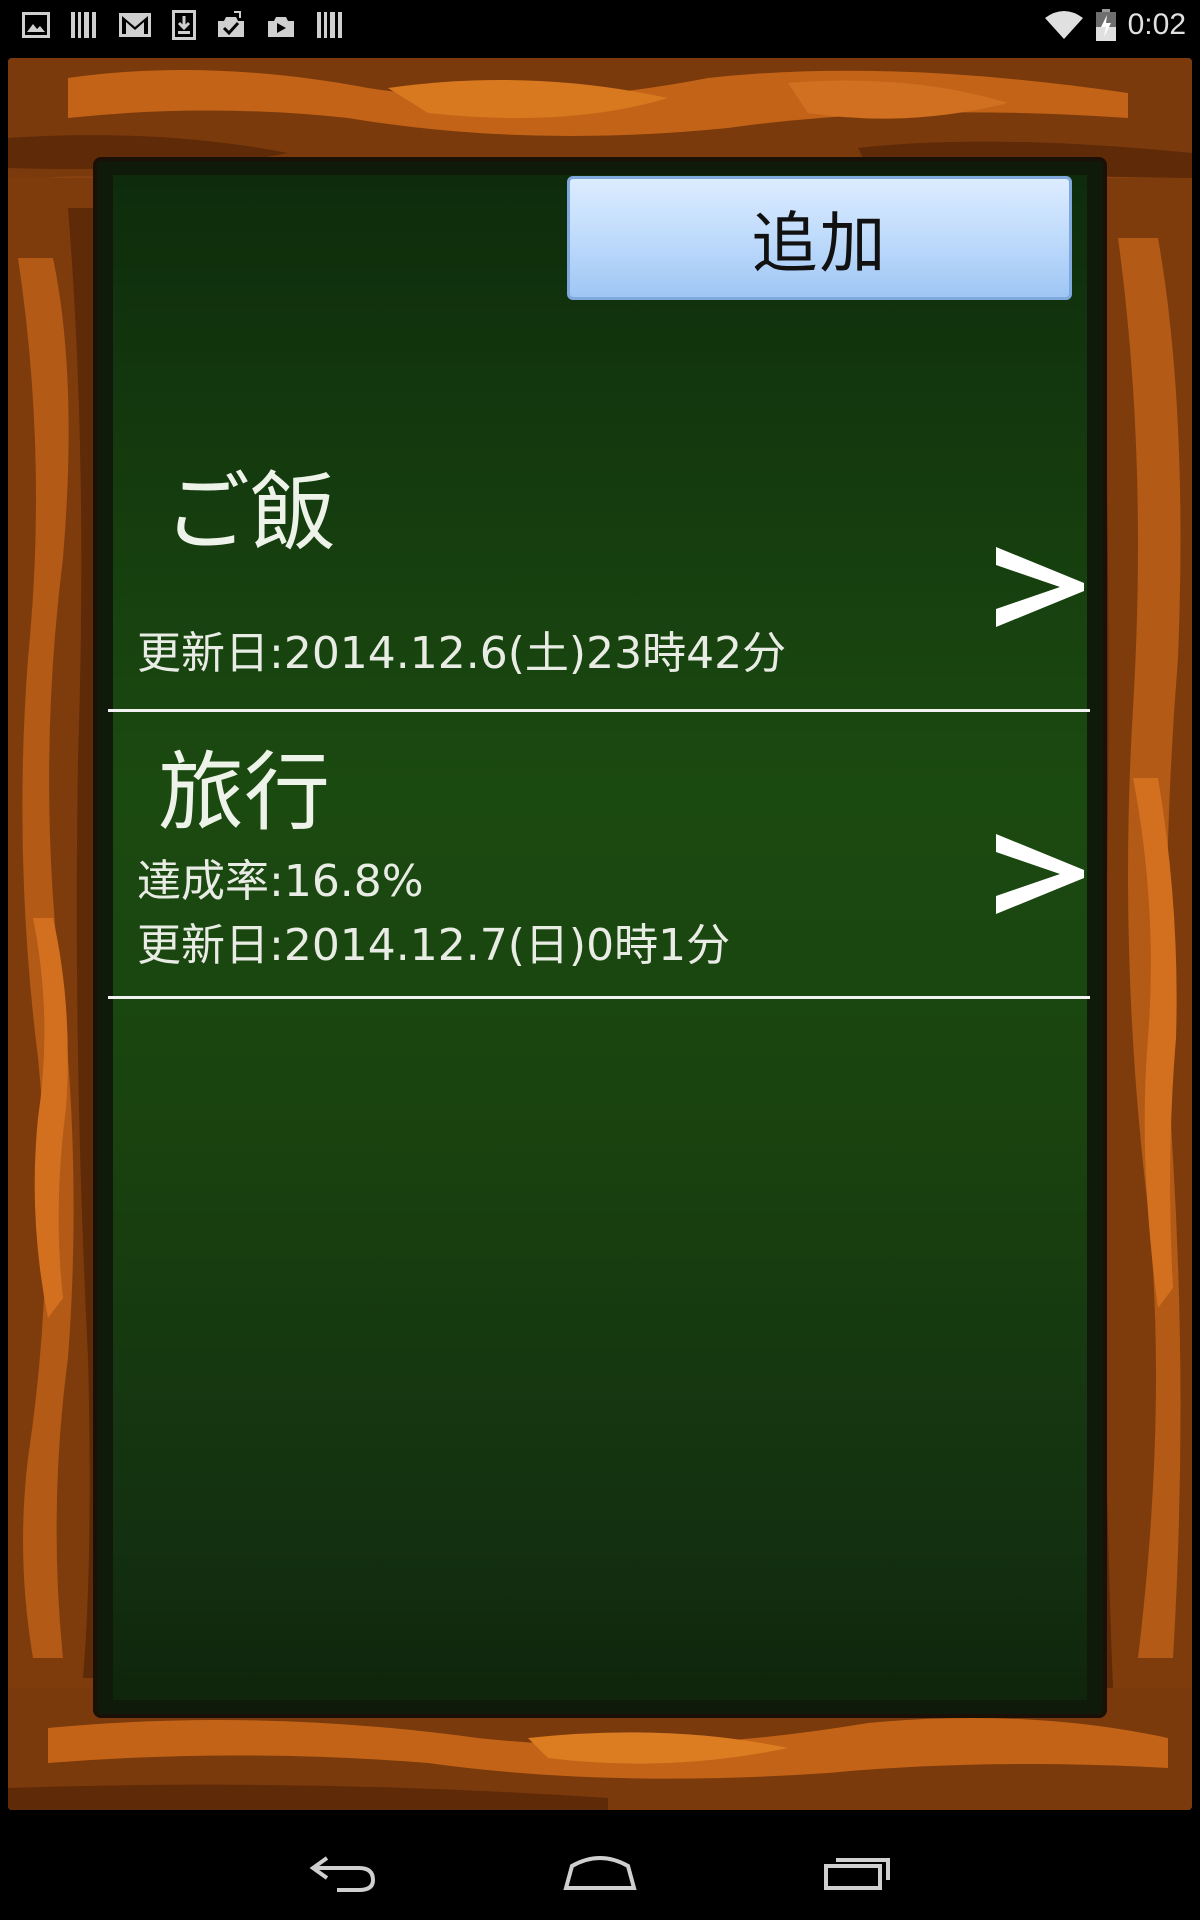  I want to click on item-title: 旅行, so click(244, 793).